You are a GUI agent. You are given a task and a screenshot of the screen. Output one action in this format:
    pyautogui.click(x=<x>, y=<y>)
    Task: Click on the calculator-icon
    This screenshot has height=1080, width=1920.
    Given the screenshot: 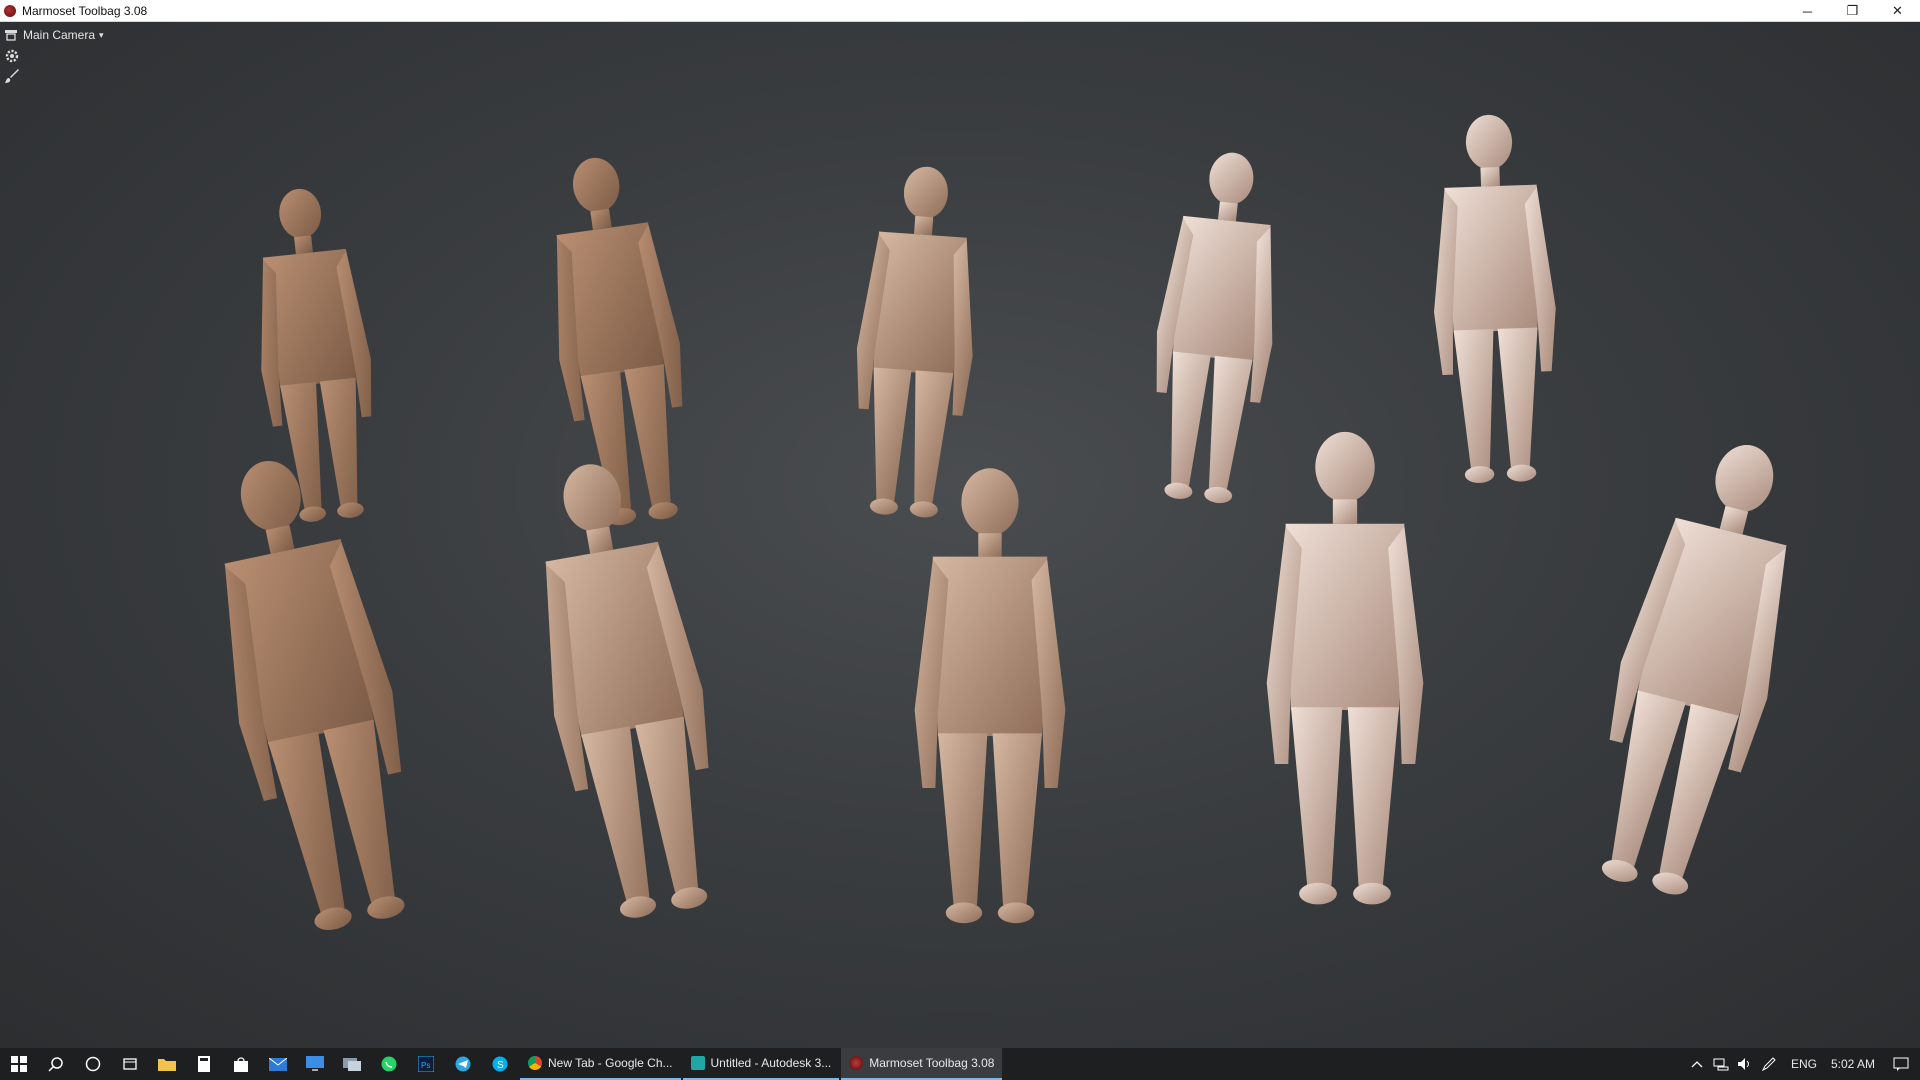 What is the action you would take?
    pyautogui.click(x=203, y=1064)
    